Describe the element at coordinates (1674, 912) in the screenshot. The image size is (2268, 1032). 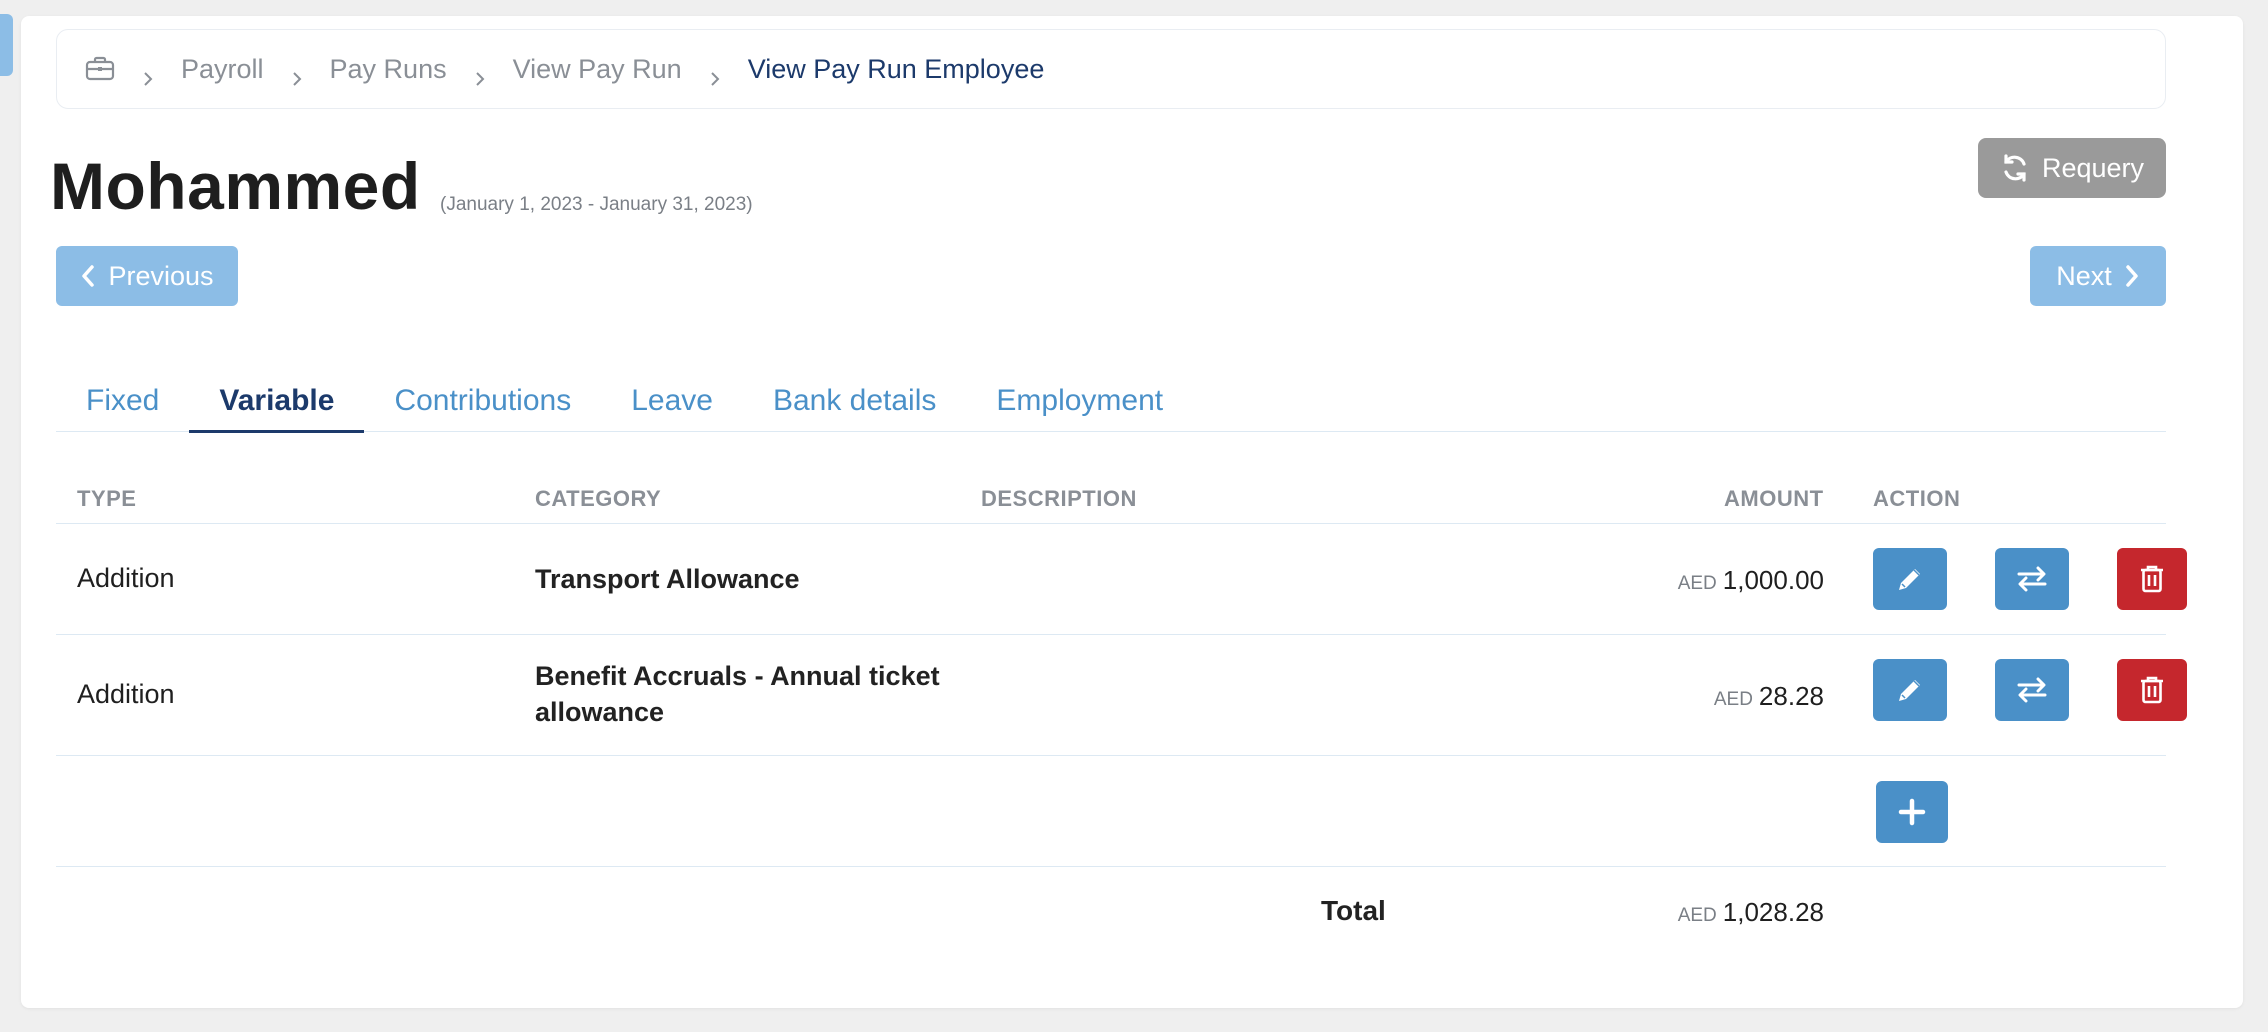
I see `total-amount: AED 1,028.28` at that location.